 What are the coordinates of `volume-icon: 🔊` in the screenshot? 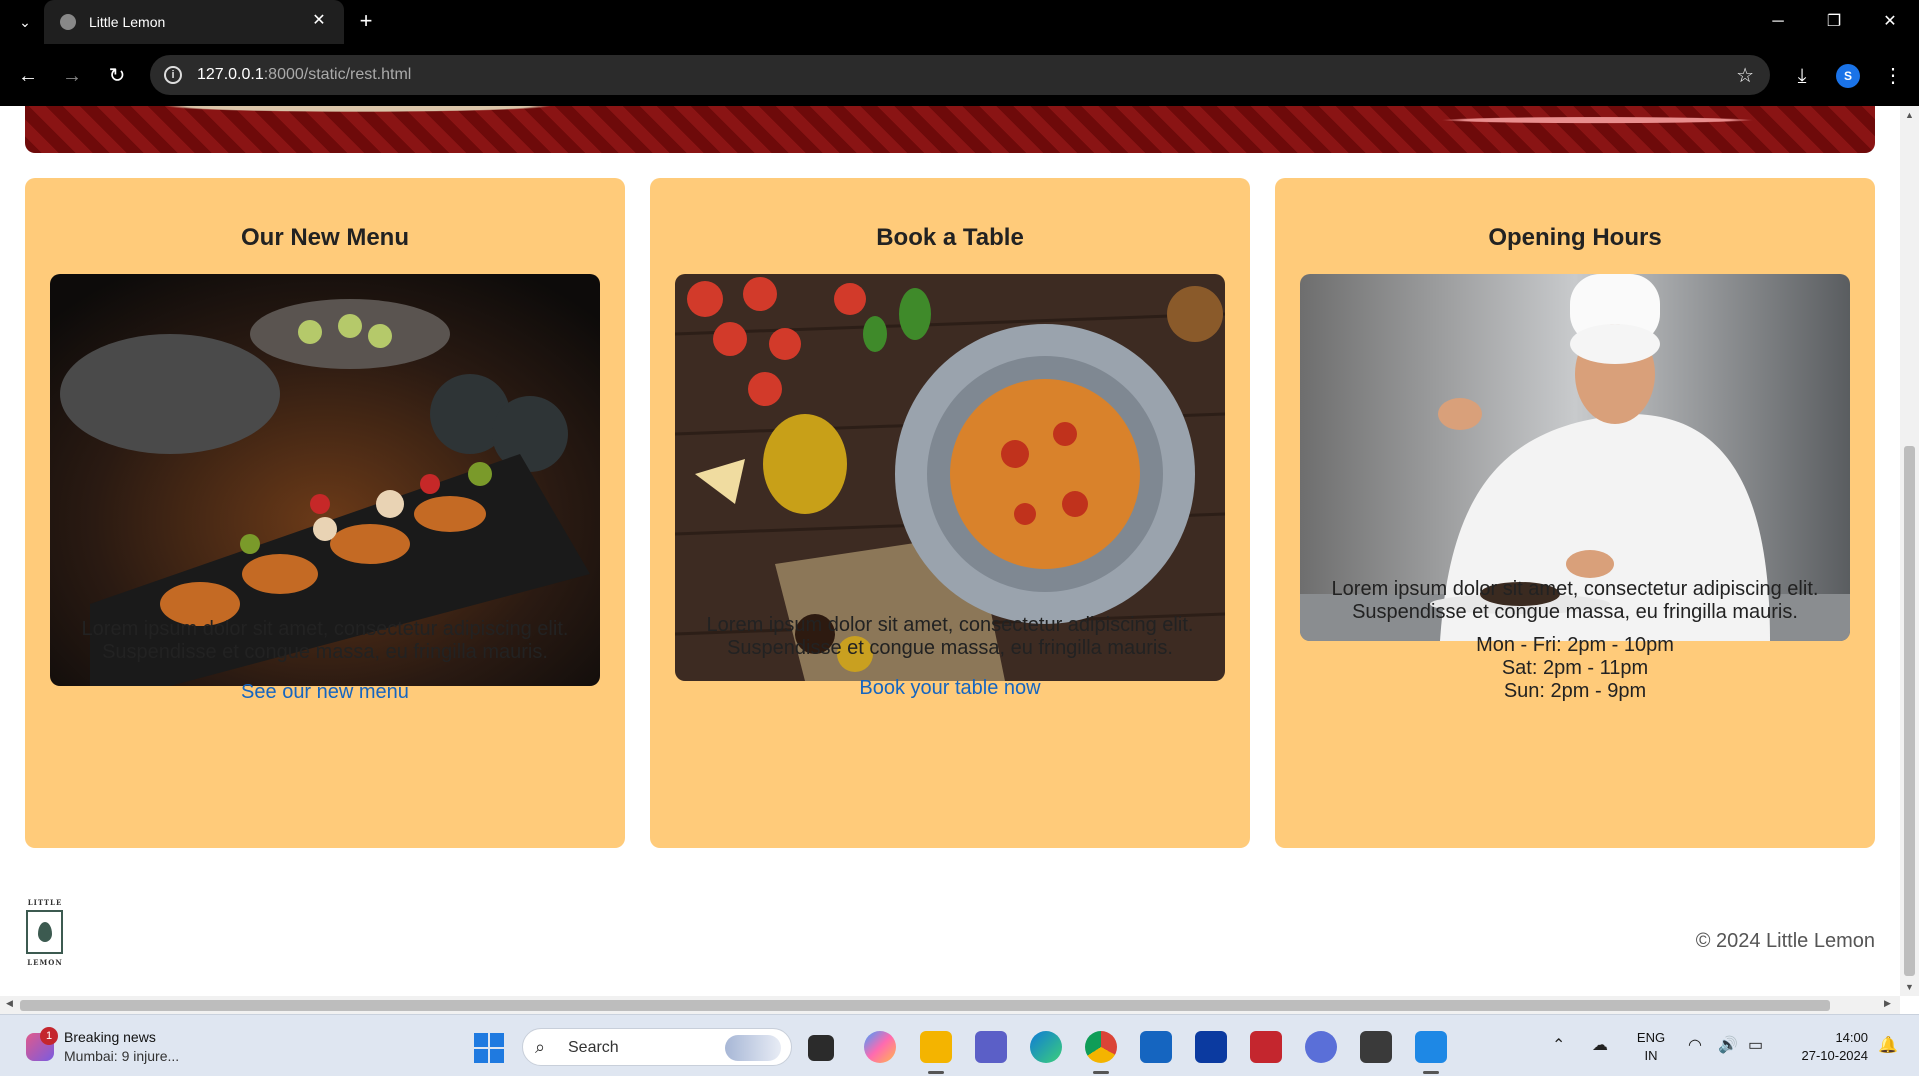 It's located at (1728, 1045).